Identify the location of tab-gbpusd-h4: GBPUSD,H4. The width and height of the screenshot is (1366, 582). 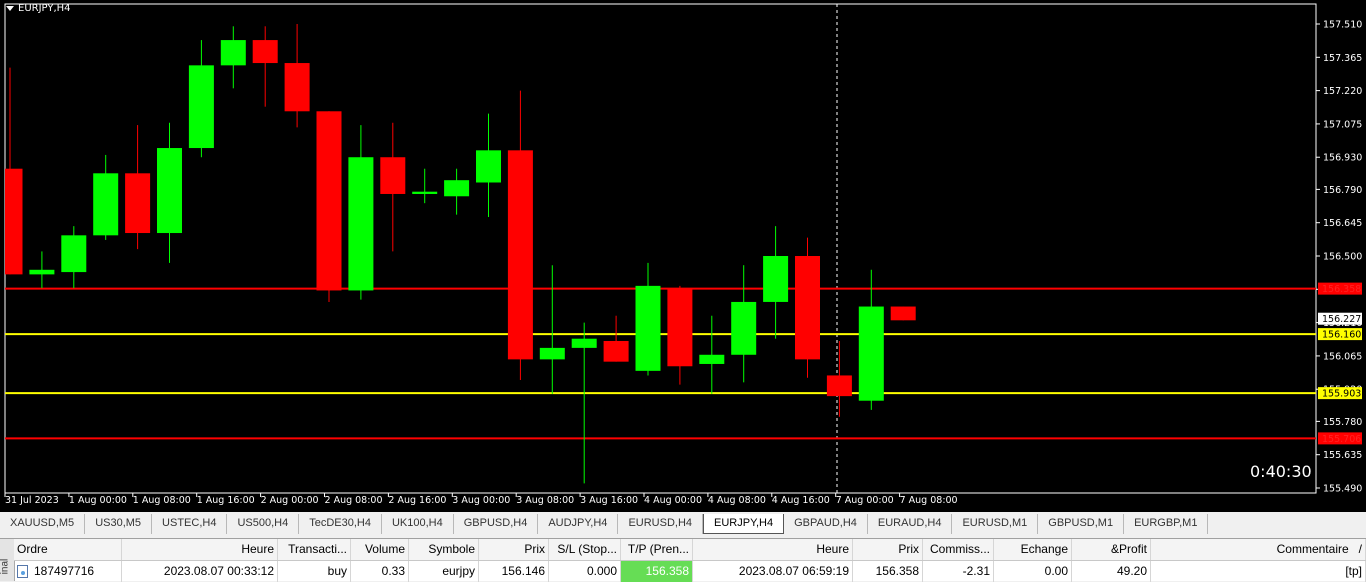
(496, 524).